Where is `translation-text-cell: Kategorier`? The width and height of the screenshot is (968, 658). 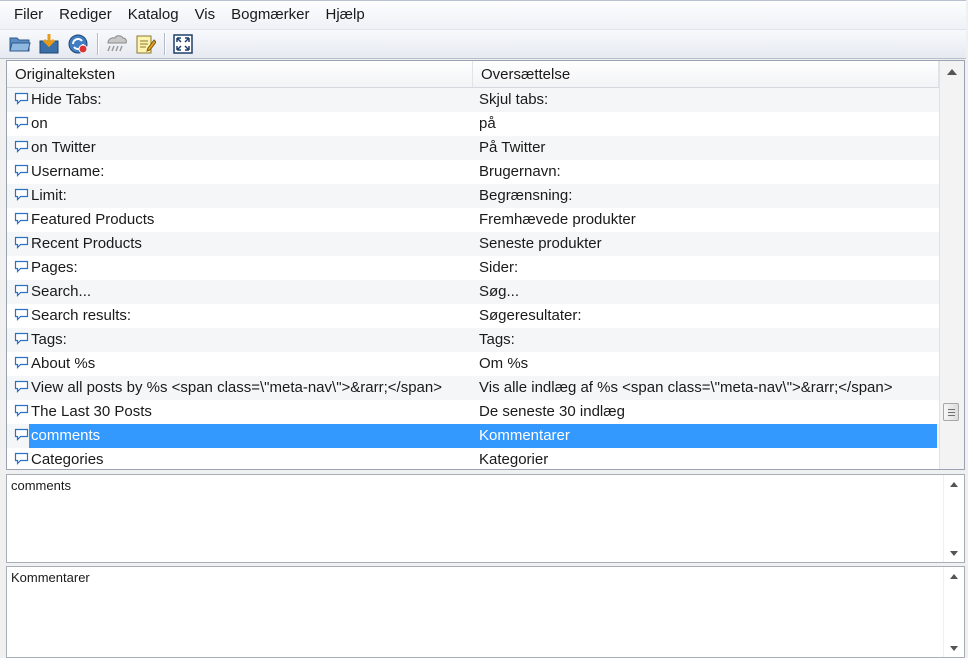 translation-text-cell: Kategorier is located at coordinates (514, 459).